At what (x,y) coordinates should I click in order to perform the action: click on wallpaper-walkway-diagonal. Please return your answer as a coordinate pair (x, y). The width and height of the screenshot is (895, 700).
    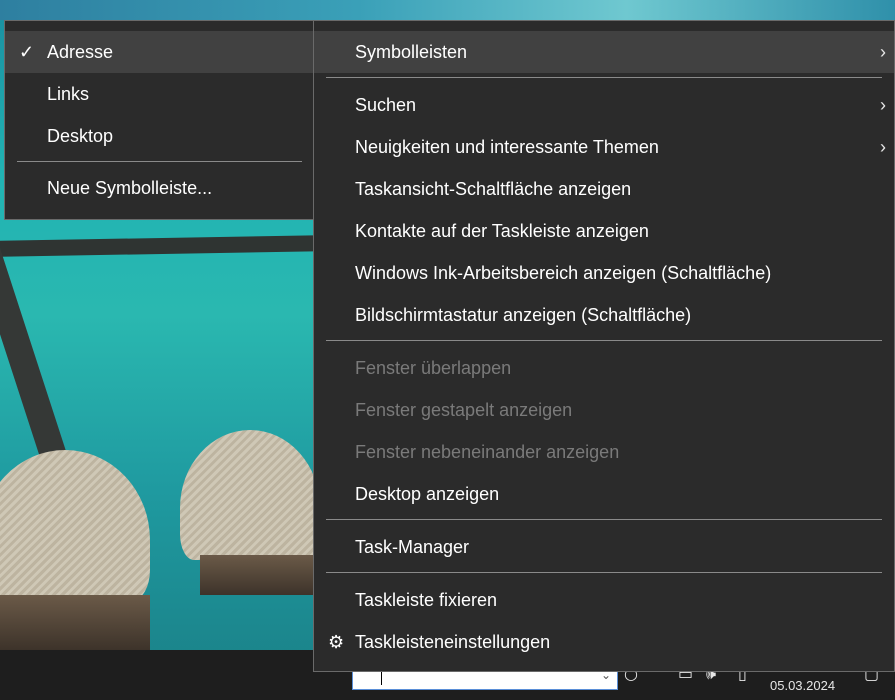
    Looking at the image, I should click on (38, 365).